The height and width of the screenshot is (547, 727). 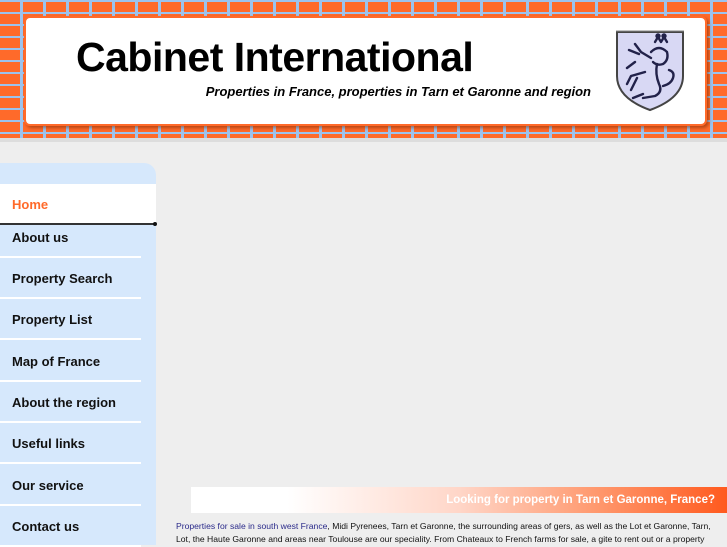 What do you see at coordinates (48, 485) in the screenshot?
I see `nav-label: Our service` at bounding box center [48, 485].